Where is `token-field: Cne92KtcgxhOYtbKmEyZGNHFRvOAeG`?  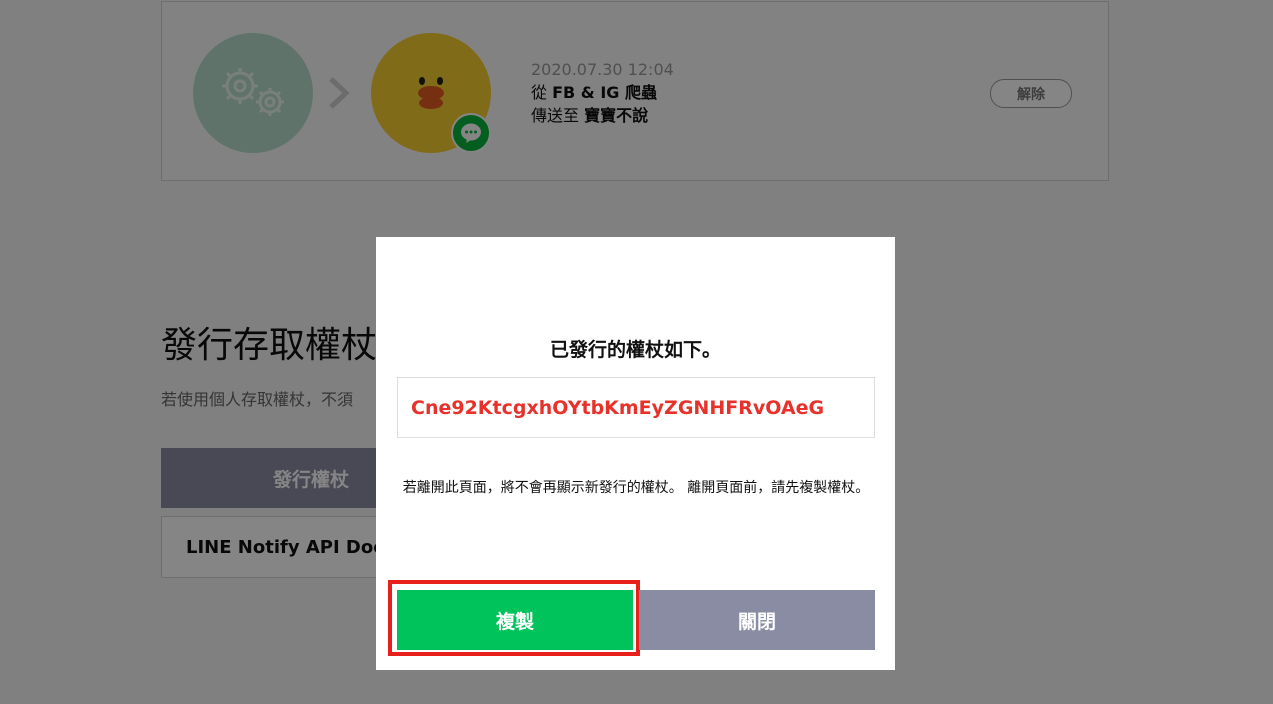
token-field: Cne92KtcgxhOYtbKmEyZGNHFRvOAeG is located at coordinates (636, 407).